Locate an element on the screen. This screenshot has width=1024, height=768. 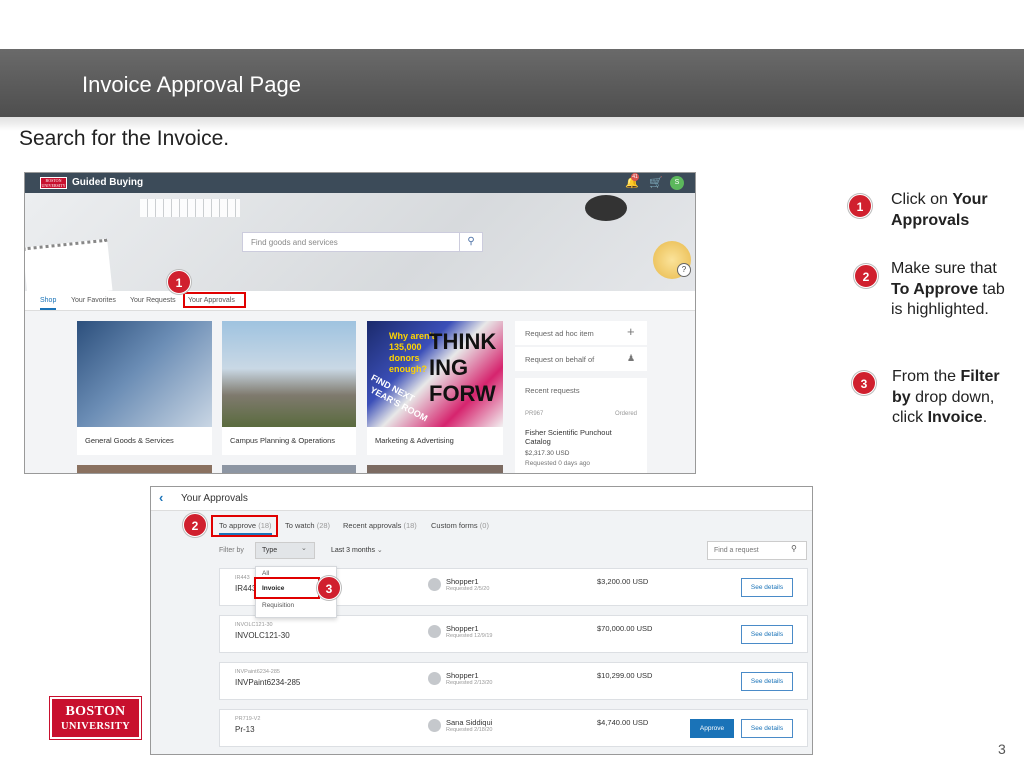
step-badge-2: 2 is located at coordinates (866, 276).